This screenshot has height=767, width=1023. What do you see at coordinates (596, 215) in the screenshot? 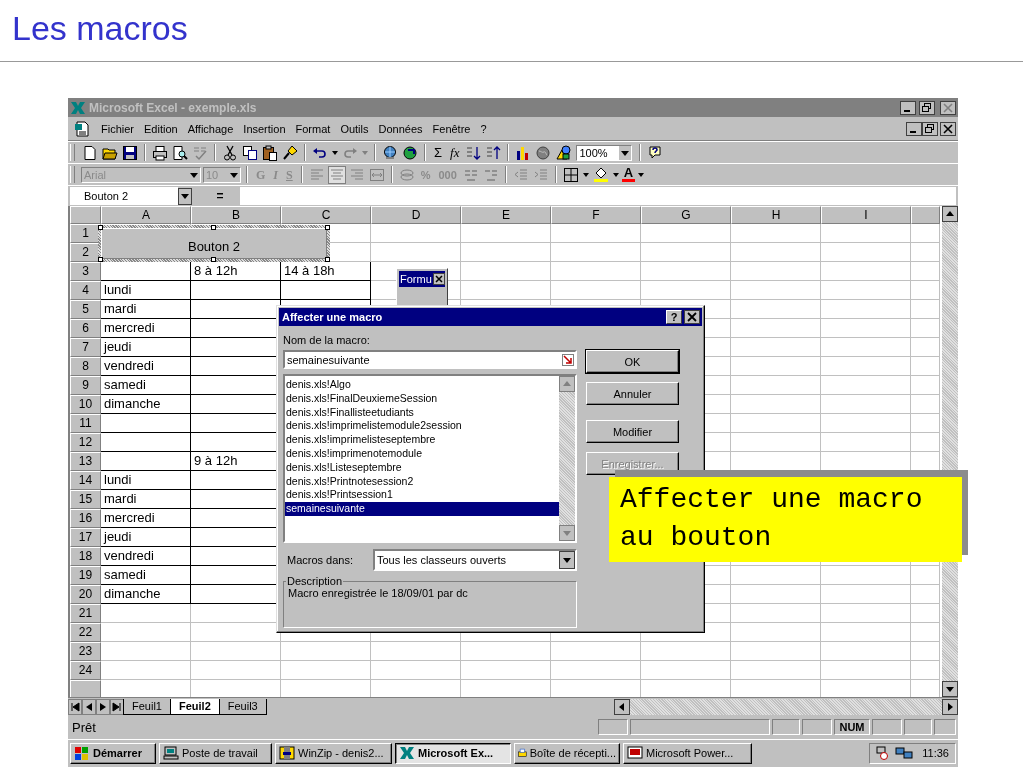
I see `column-header: F` at bounding box center [596, 215].